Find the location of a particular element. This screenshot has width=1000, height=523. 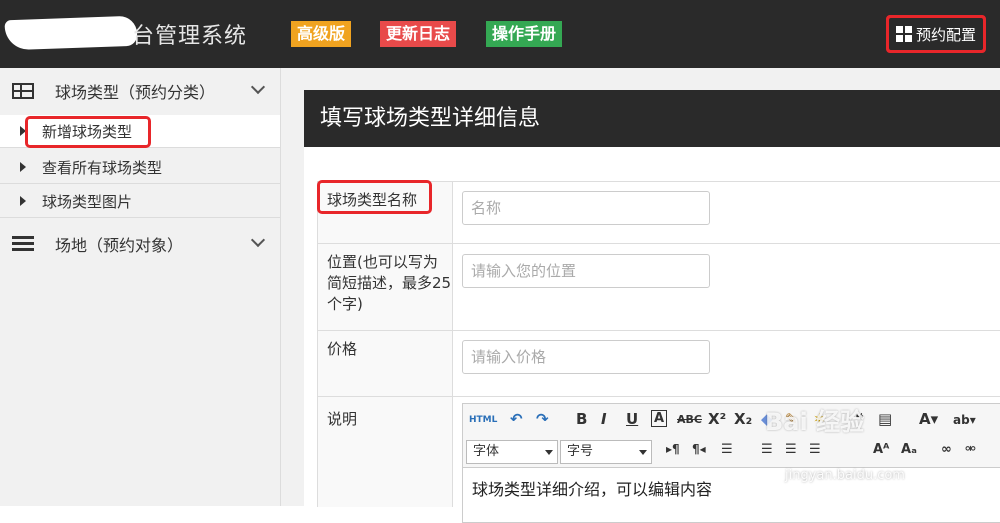

sidebar-group-court-type: 球场类型（预约分类） is located at coordinates (140, 91).